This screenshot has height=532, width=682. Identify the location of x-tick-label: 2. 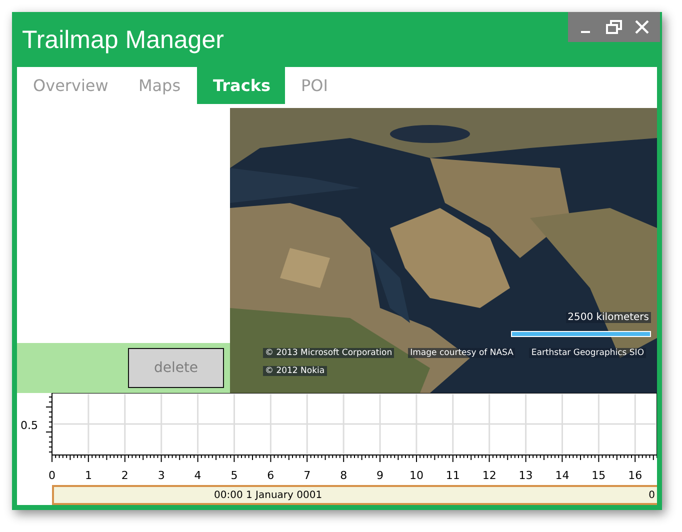
(124, 475).